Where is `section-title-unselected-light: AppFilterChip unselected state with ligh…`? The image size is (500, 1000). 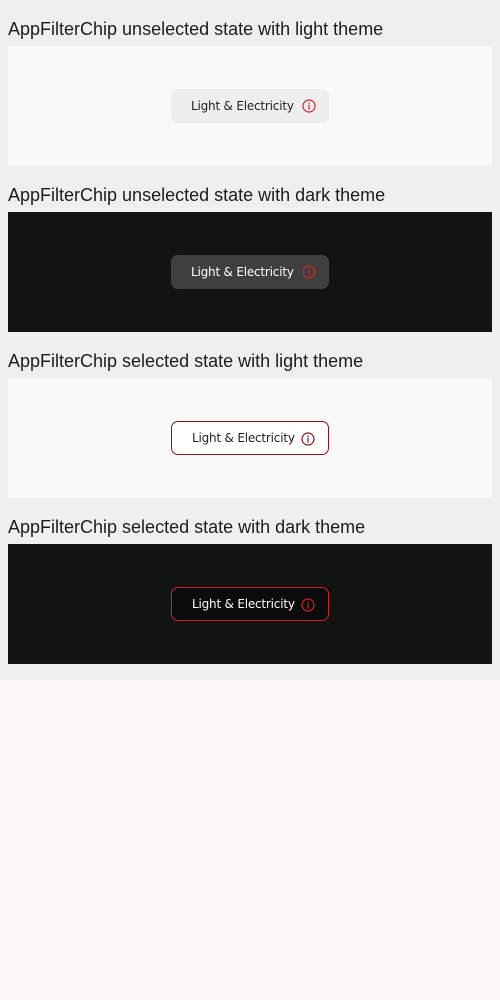 section-title-unselected-light: AppFilterChip unselected state with ligh… is located at coordinates (196, 29).